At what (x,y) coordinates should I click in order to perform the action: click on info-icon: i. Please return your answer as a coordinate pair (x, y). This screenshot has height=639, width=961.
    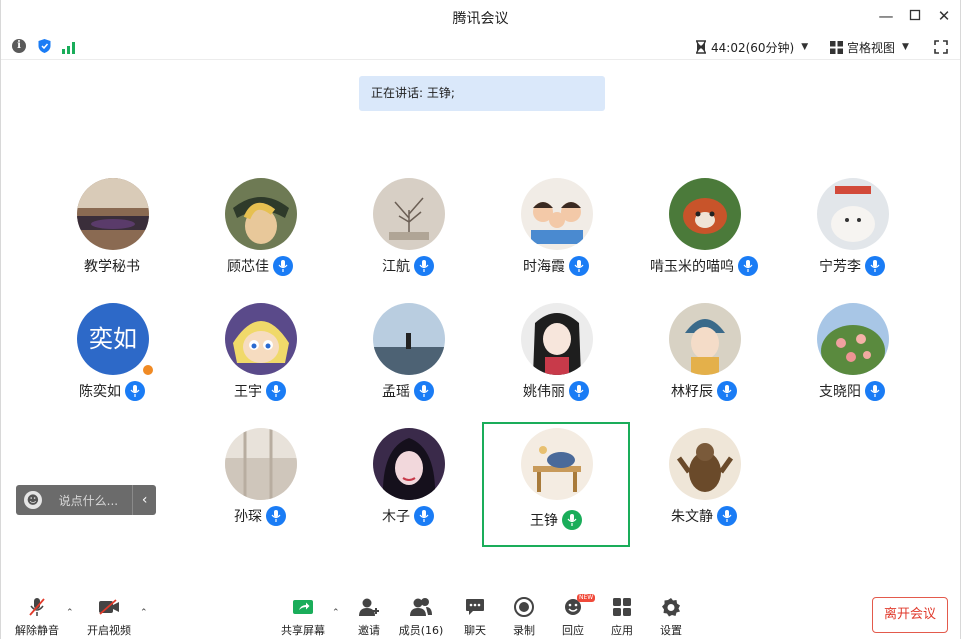
    Looking at the image, I should click on (19, 46).